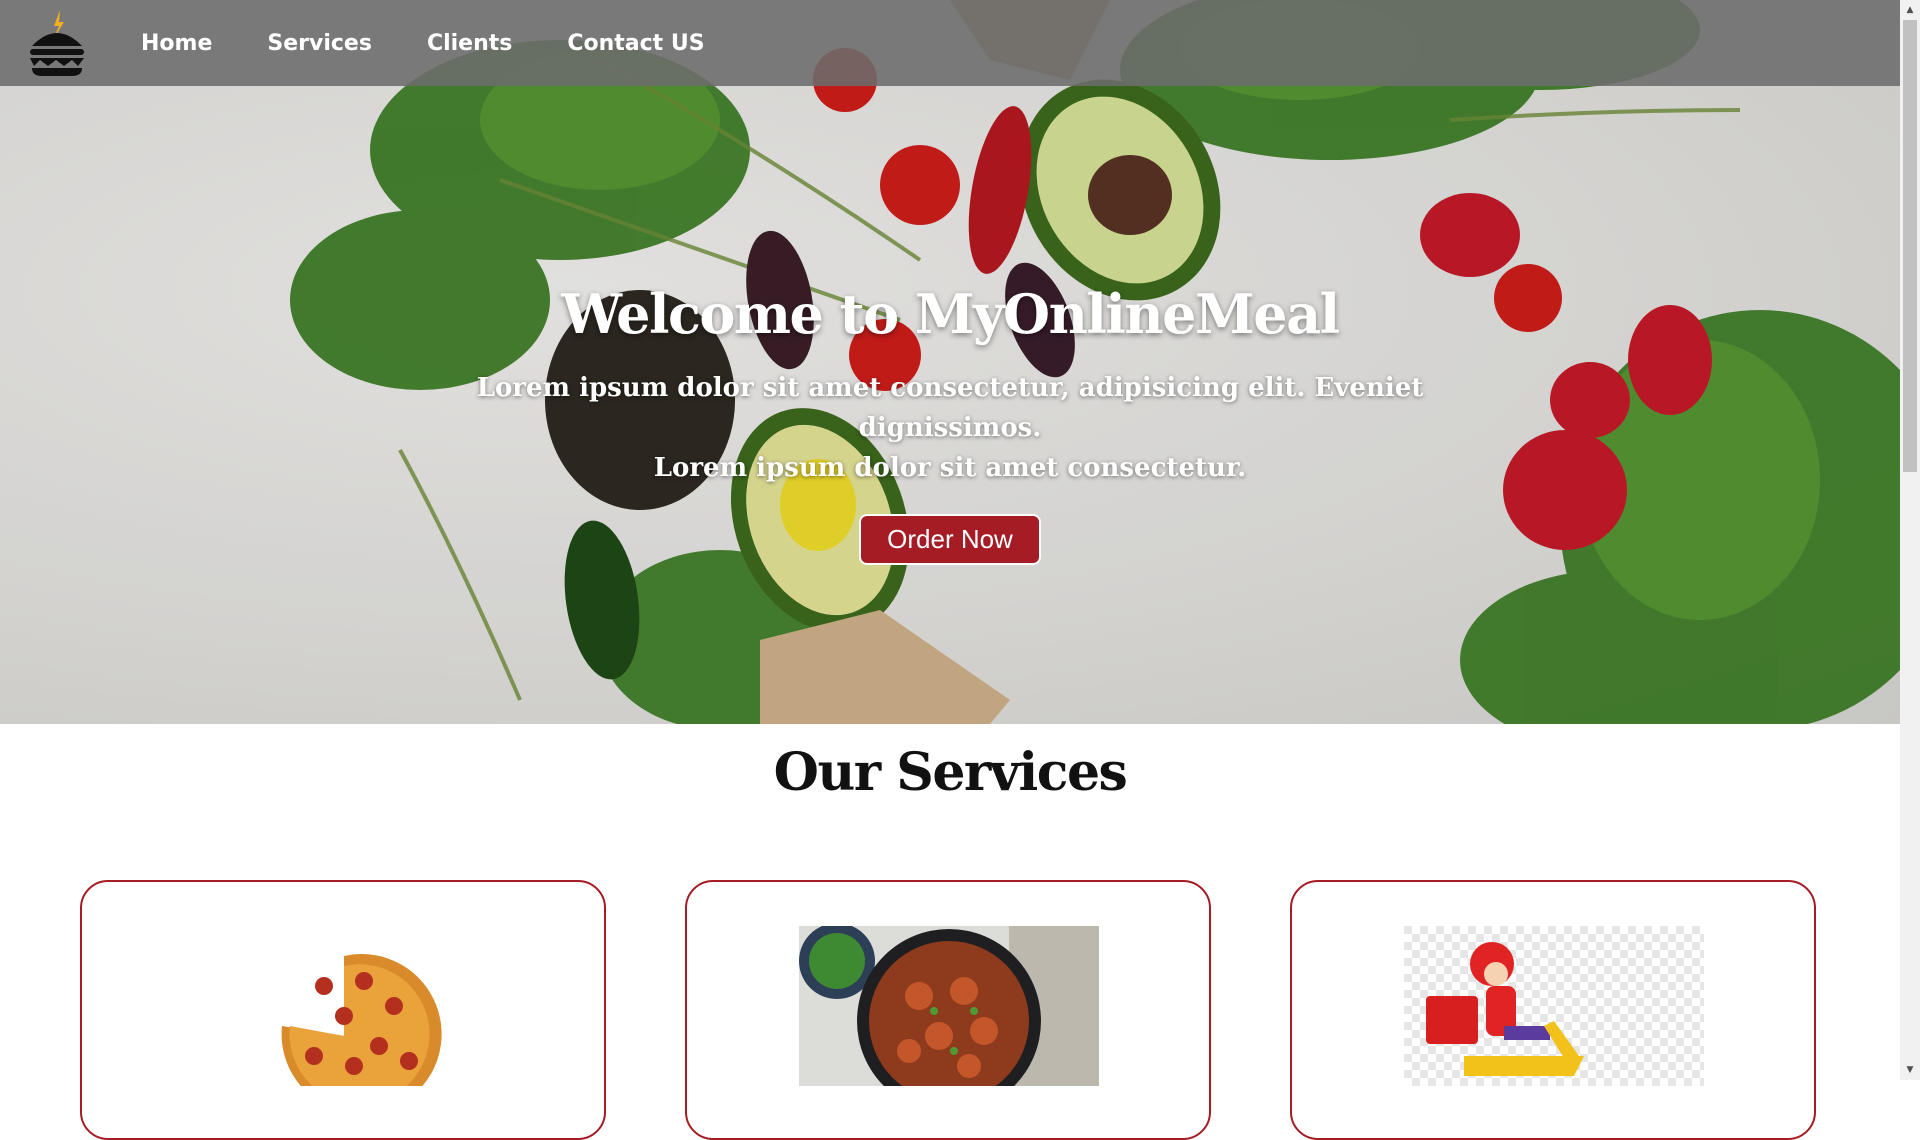 Image resolution: width=1920 pixels, height=1140 pixels. Describe the element at coordinates (176, 43) in the screenshot. I see `nav-link-home: Home` at that location.